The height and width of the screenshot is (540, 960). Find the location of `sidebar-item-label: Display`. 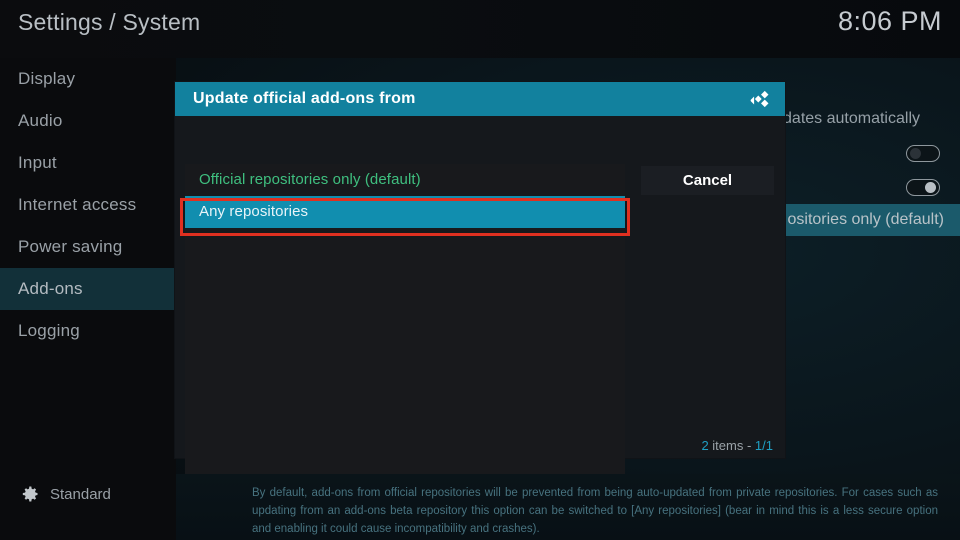

sidebar-item-label: Display is located at coordinates (47, 78).